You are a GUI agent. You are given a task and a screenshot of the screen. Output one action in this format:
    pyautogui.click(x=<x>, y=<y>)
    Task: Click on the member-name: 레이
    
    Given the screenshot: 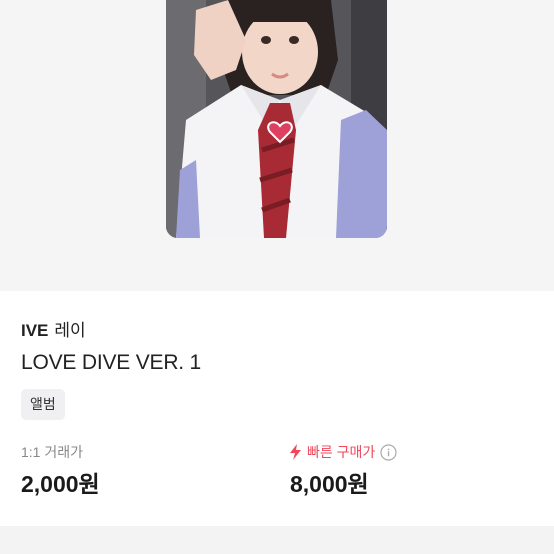 What is the action you would take?
    pyautogui.click(x=70, y=330)
    